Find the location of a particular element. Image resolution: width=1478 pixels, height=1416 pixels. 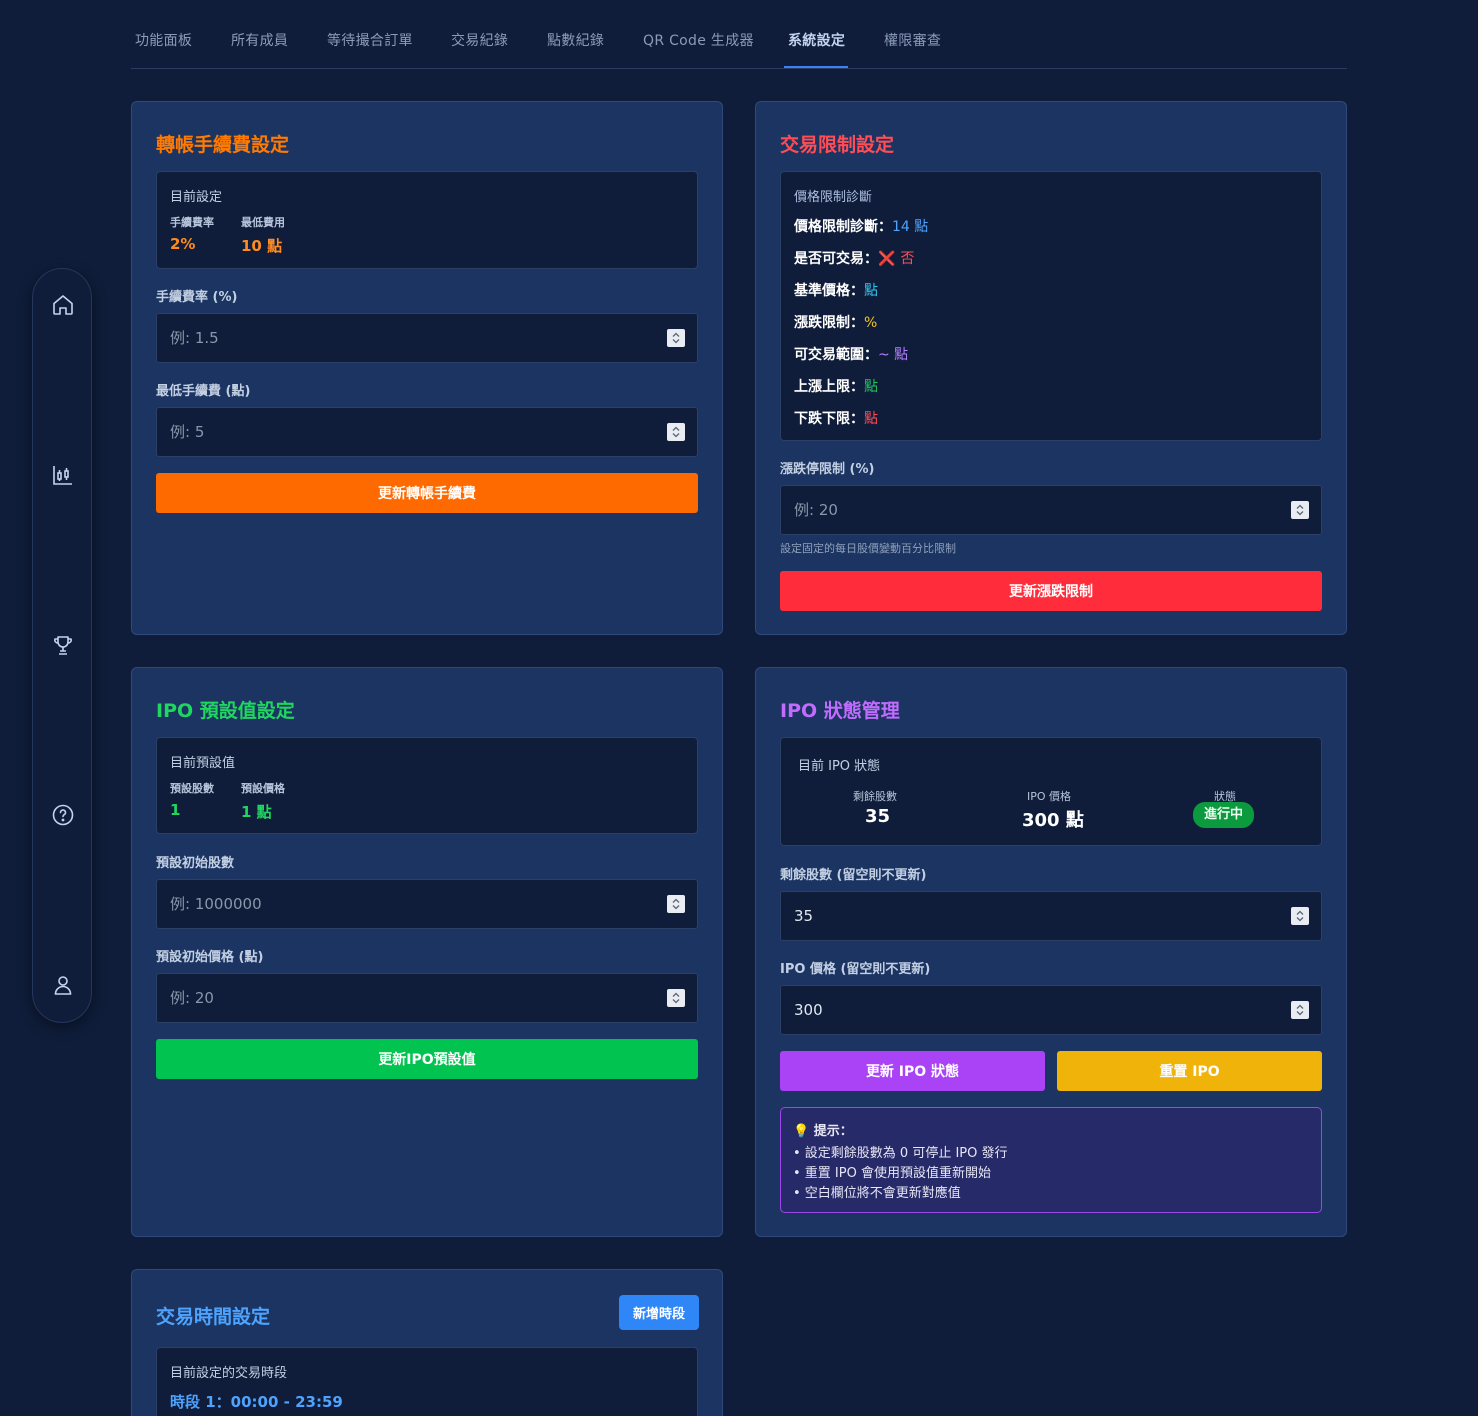

tab-point-records: 點數紀錄 is located at coordinates (575, 40).